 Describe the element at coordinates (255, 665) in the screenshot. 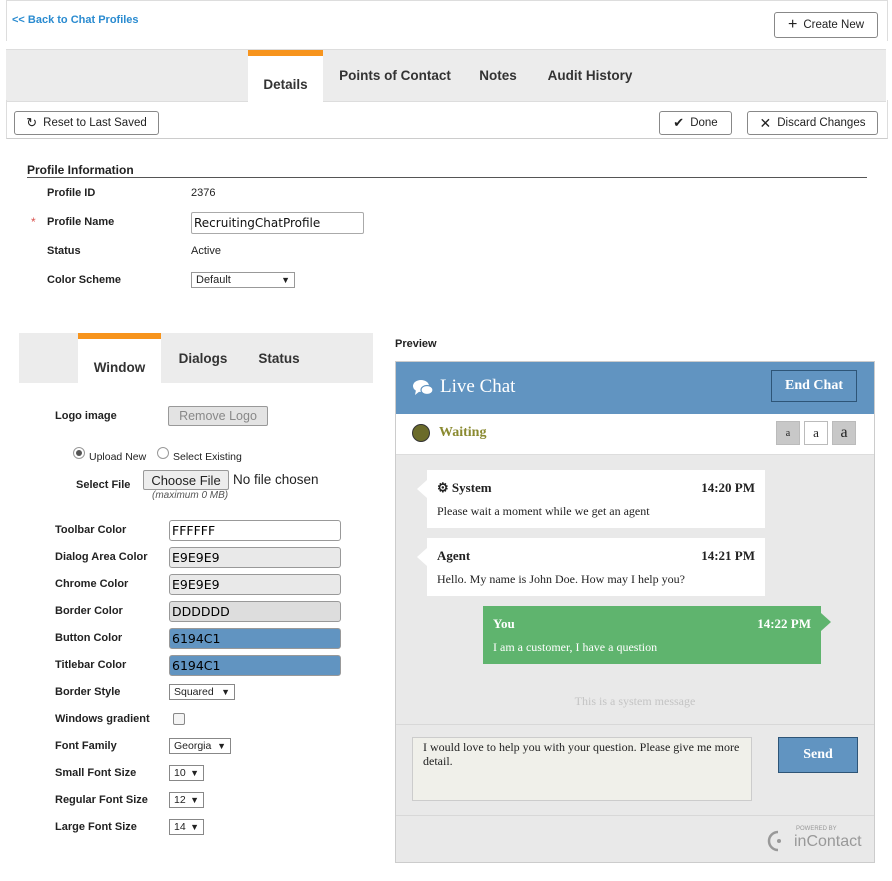

I see `titlebar-color-input` at that location.